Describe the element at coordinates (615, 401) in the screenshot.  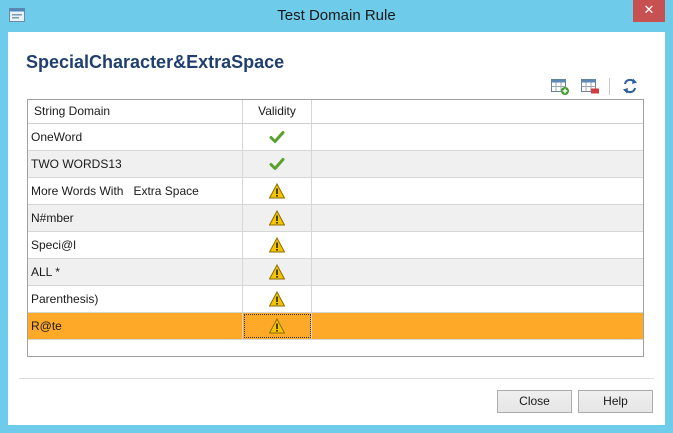
I see `help-button: Help` at that location.